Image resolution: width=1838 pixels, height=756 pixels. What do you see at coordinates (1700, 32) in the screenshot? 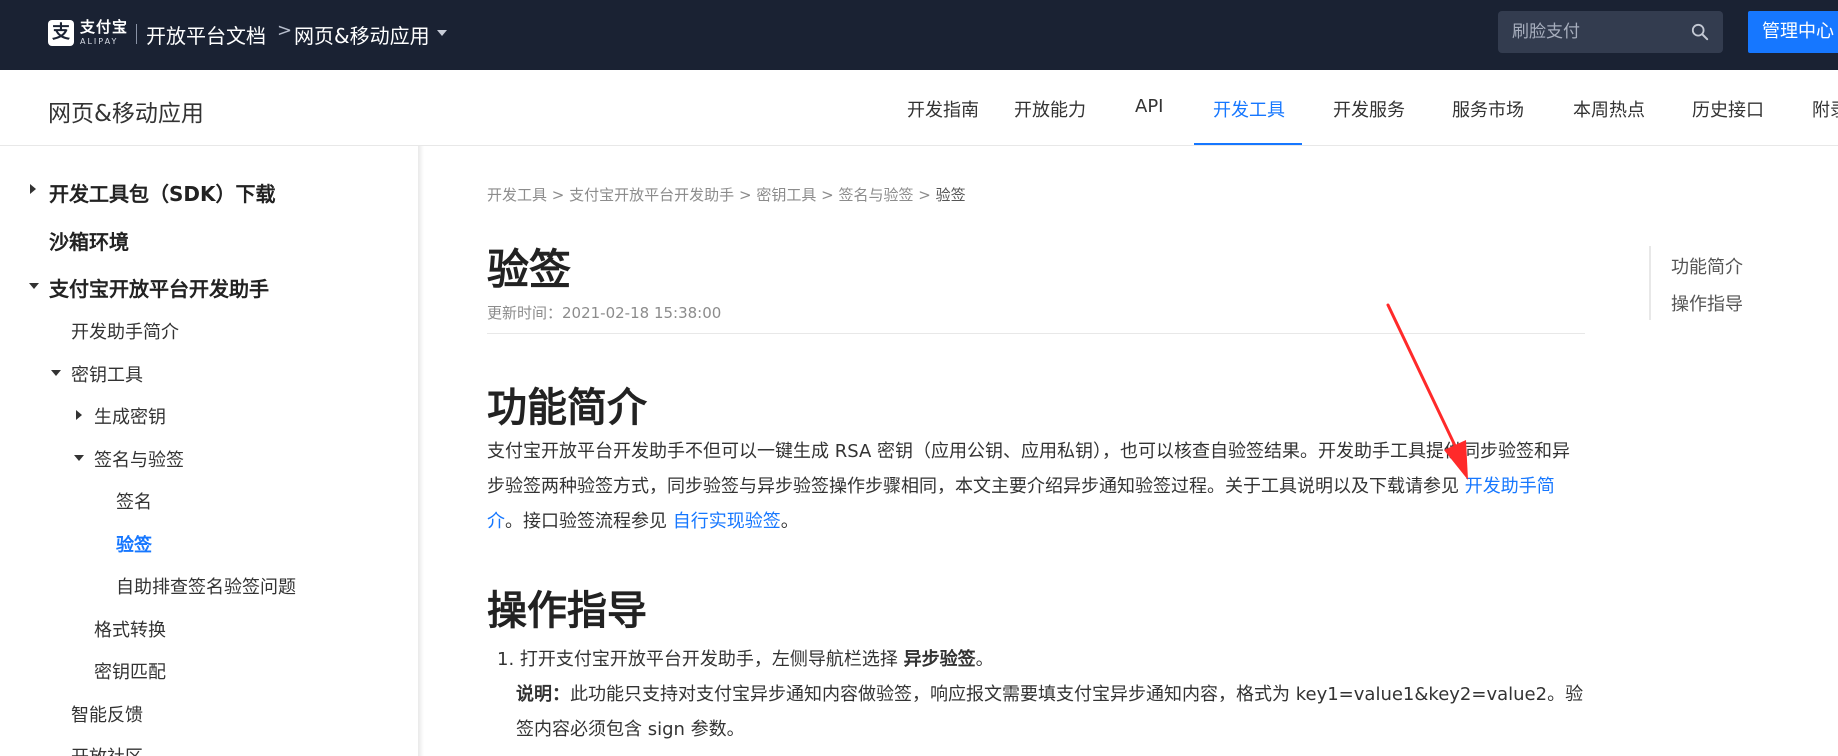
I see `search-icon` at bounding box center [1700, 32].